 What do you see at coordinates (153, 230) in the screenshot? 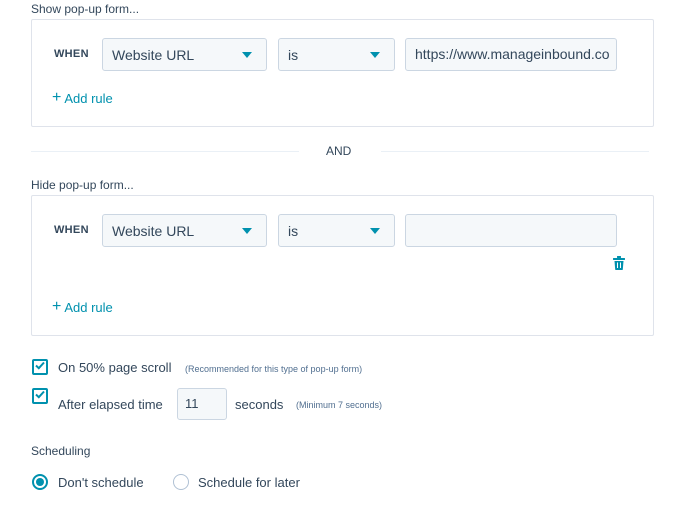
I see `hide-field-select-value: Website URL` at bounding box center [153, 230].